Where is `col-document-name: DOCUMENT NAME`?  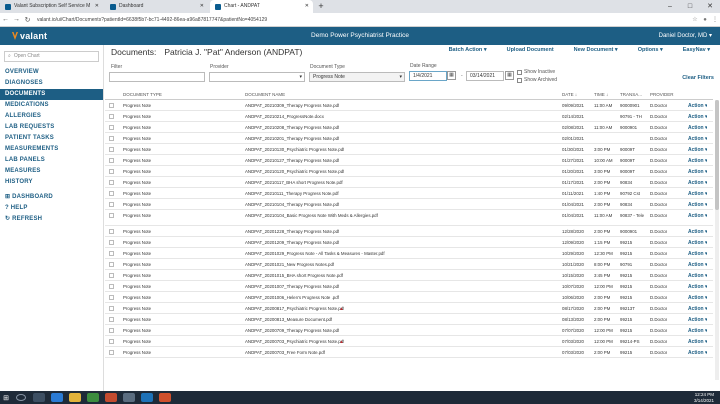 col-document-name: DOCUMENT NAME is located at coordinates (265, 94).